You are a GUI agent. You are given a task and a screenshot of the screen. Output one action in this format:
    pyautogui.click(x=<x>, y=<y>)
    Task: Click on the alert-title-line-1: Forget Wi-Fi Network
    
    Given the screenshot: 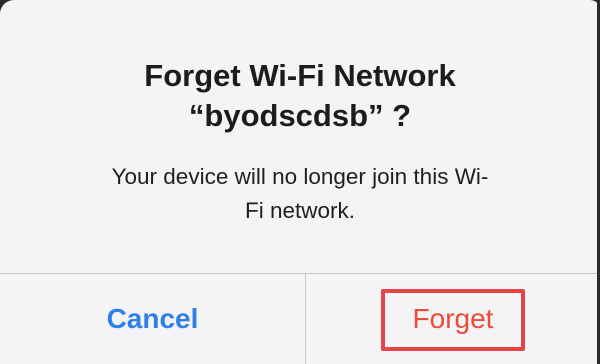 What is the action you would take?
    pyautogui.click(x=300, y=75)
    